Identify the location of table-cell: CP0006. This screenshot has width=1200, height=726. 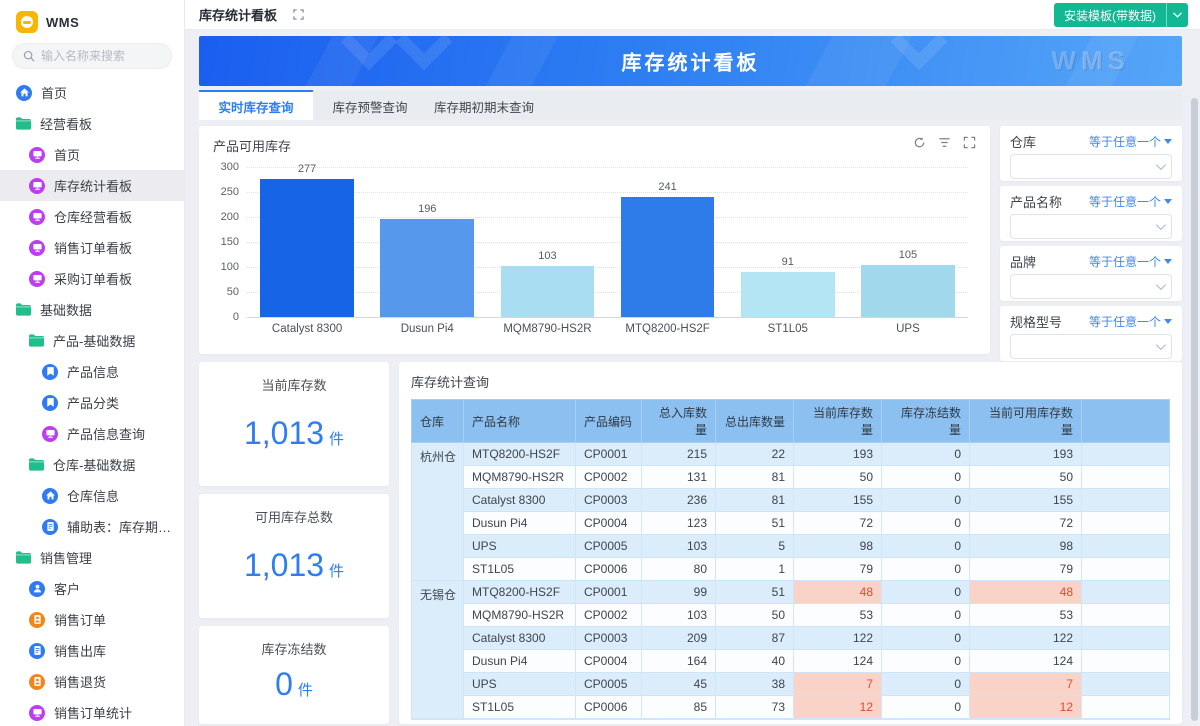
(608, 707).